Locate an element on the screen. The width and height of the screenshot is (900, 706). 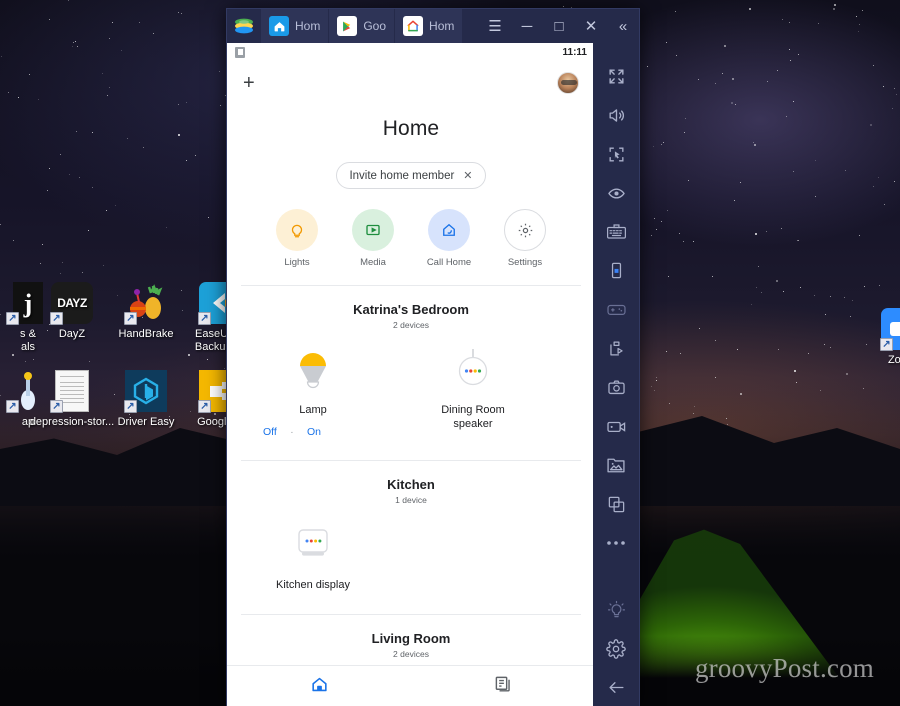
media-gallery-icon is located at coordinates (616, 465).